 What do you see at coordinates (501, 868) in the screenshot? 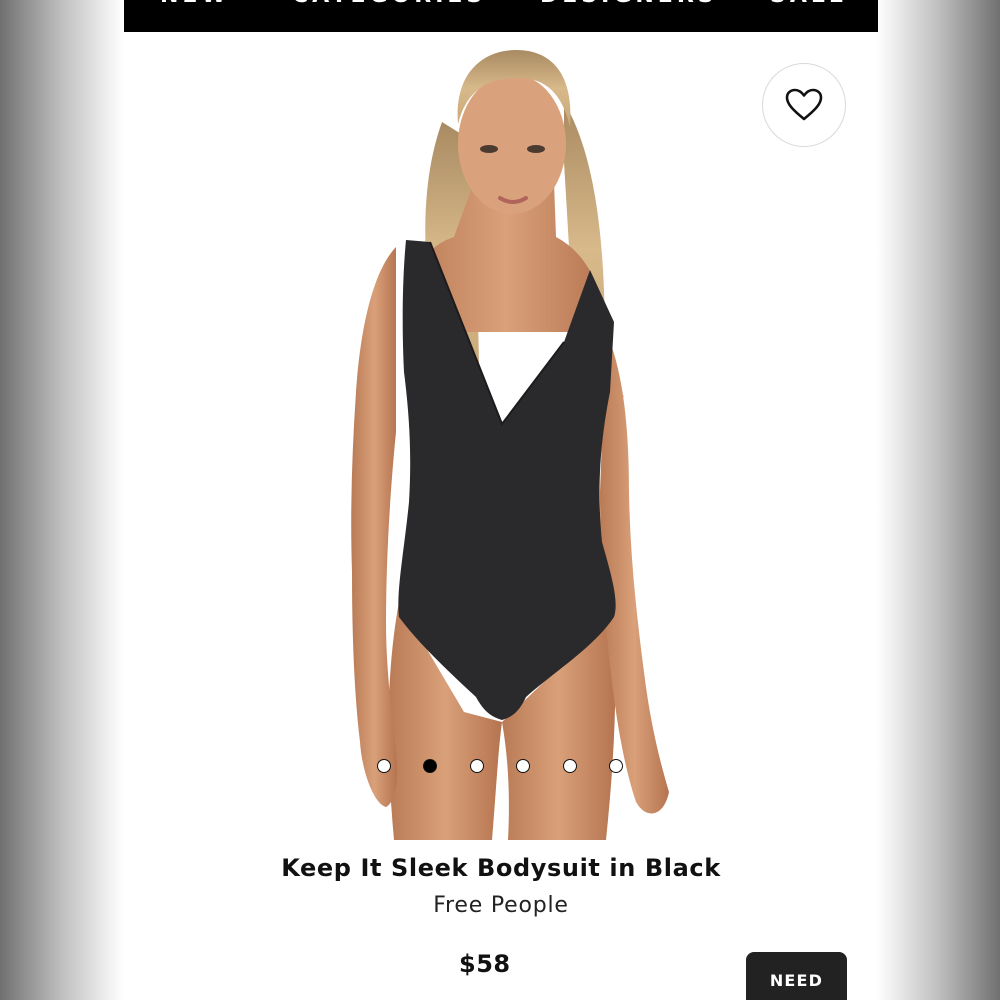
I see `product-title: Keep It Sleek Bodysuit in Black` at bounding box center [501, 868].